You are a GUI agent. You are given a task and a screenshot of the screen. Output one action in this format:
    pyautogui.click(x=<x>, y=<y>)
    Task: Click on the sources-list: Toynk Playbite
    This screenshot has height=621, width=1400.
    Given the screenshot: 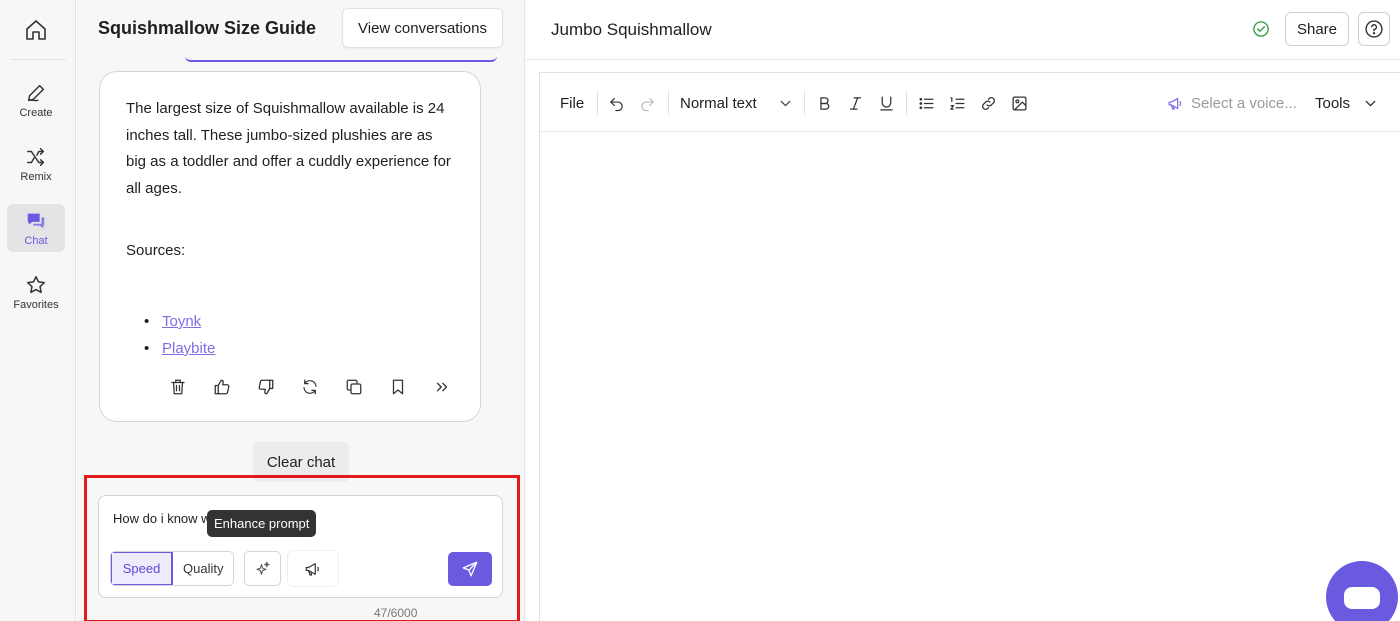 What is the action you would take?
    pyautogui.click(x=179, y=335)
    